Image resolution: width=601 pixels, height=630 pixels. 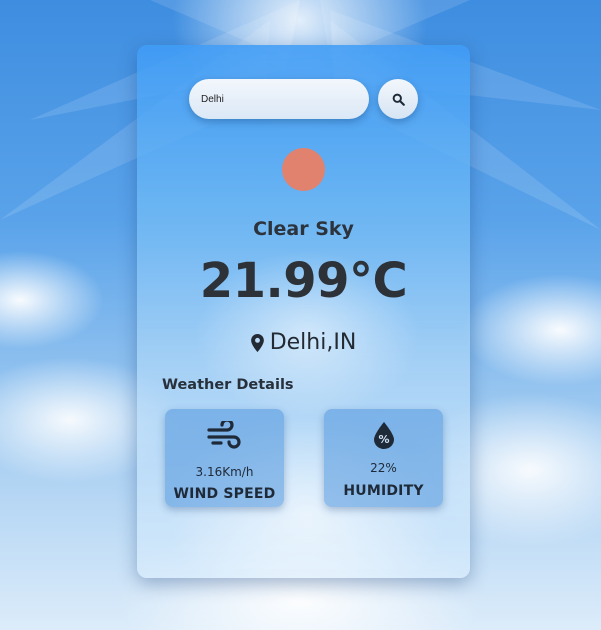 I want to click on search-input, so click(x=279, y=99).